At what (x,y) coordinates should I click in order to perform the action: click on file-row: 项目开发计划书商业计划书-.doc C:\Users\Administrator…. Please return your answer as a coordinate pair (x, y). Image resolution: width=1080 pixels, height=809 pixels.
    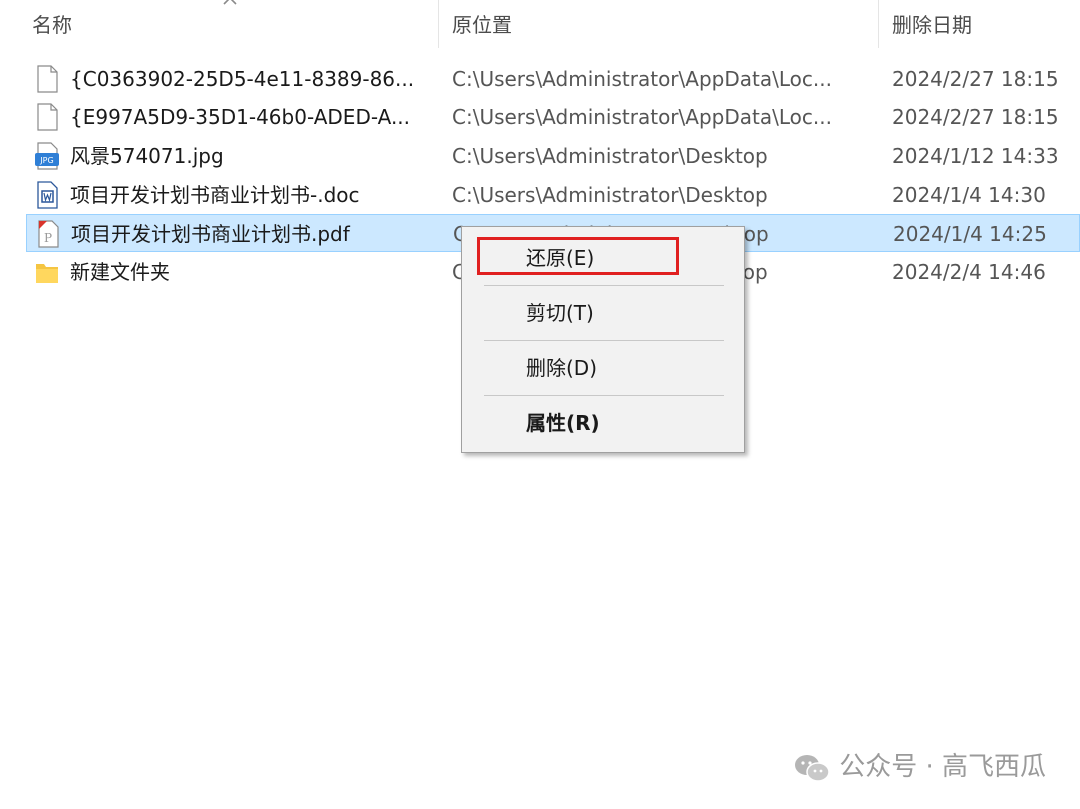
    Looking at the image, I should click on (553, 195).